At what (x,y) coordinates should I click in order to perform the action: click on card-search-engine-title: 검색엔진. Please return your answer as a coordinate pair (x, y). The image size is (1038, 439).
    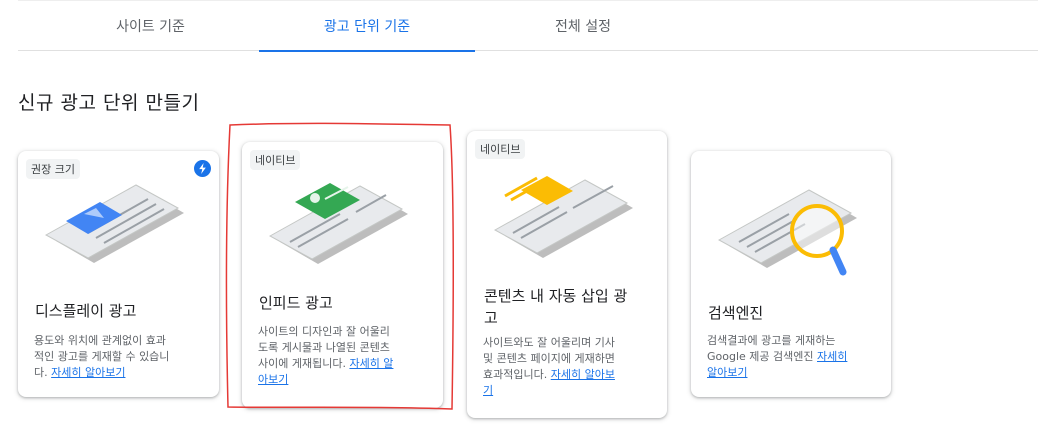
    Looking at the image, I should click on (736, 313).